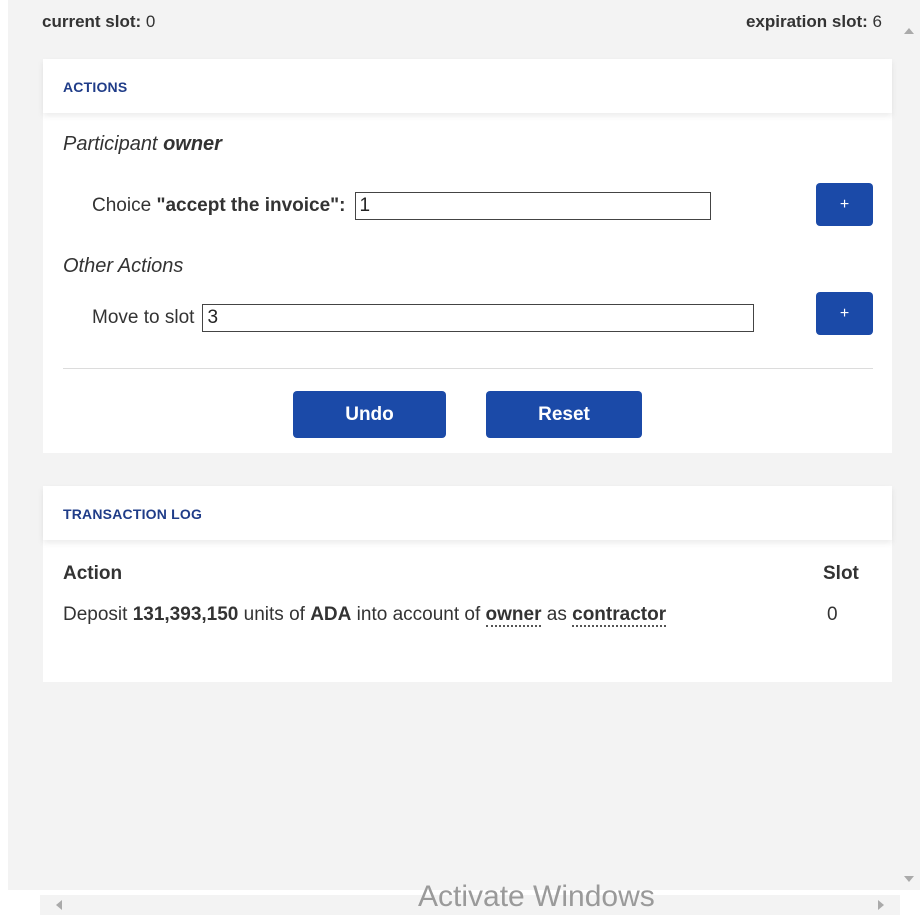 The width and height of the screenshot is (920, 915). What do you see at coordinates (462, 27) in the screenshot?
I see `slot-bar: current slot: 0 expiration slot: 6` at bounding box center [462, 27].